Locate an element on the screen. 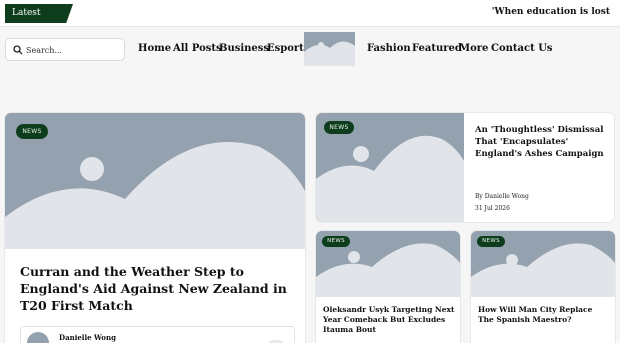  author-name: Danielle Wong is located at coordinates (87, 337).